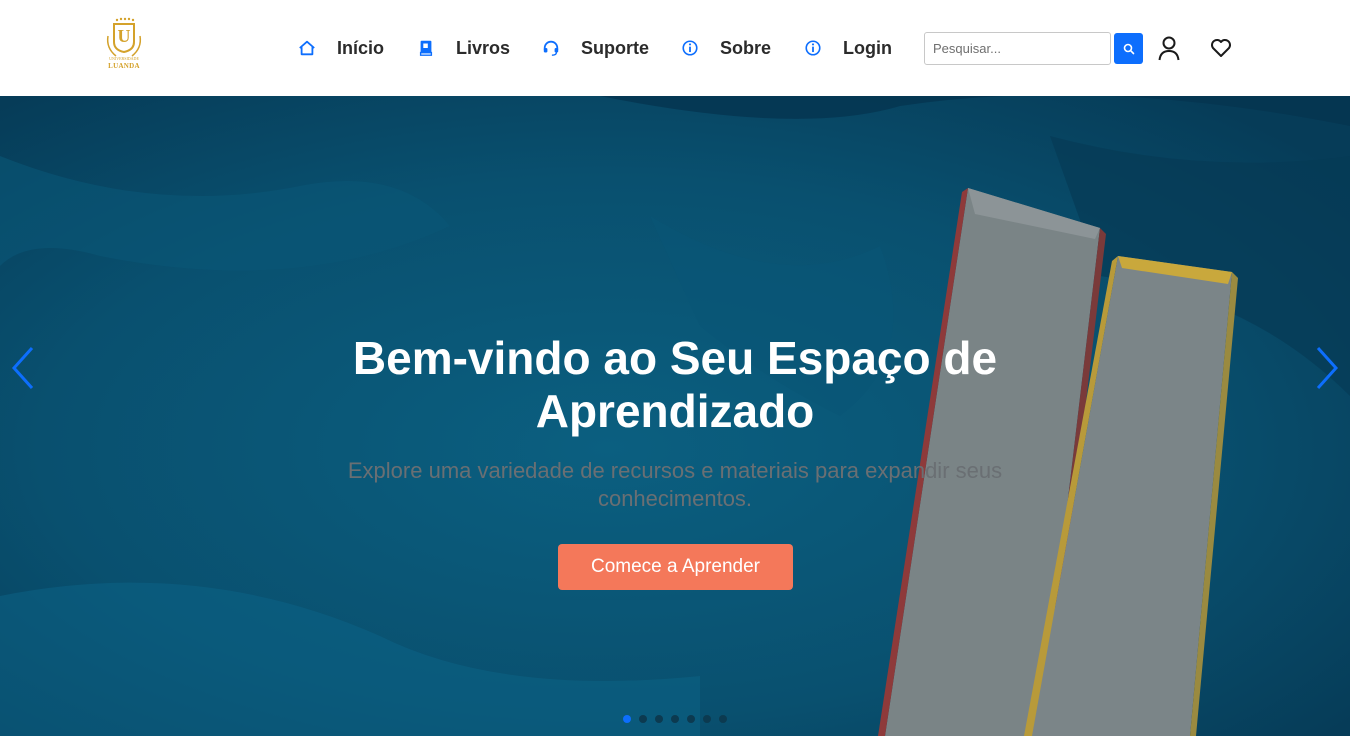 This screenshot has width=1350, height=736. I want to click on logo-name: LUANDA, so click(124, 66).